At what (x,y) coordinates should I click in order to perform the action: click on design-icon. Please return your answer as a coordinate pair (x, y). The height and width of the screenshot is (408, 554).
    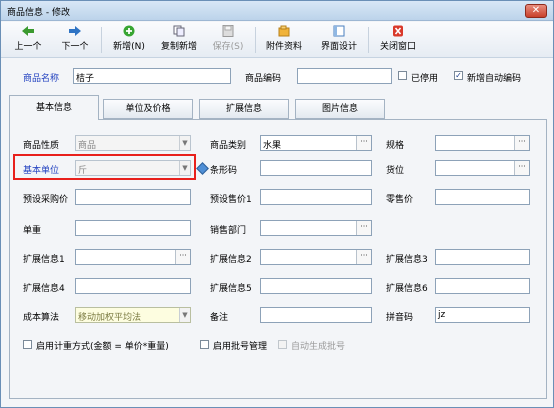
    Looking at the image, I should click on (339, 31).